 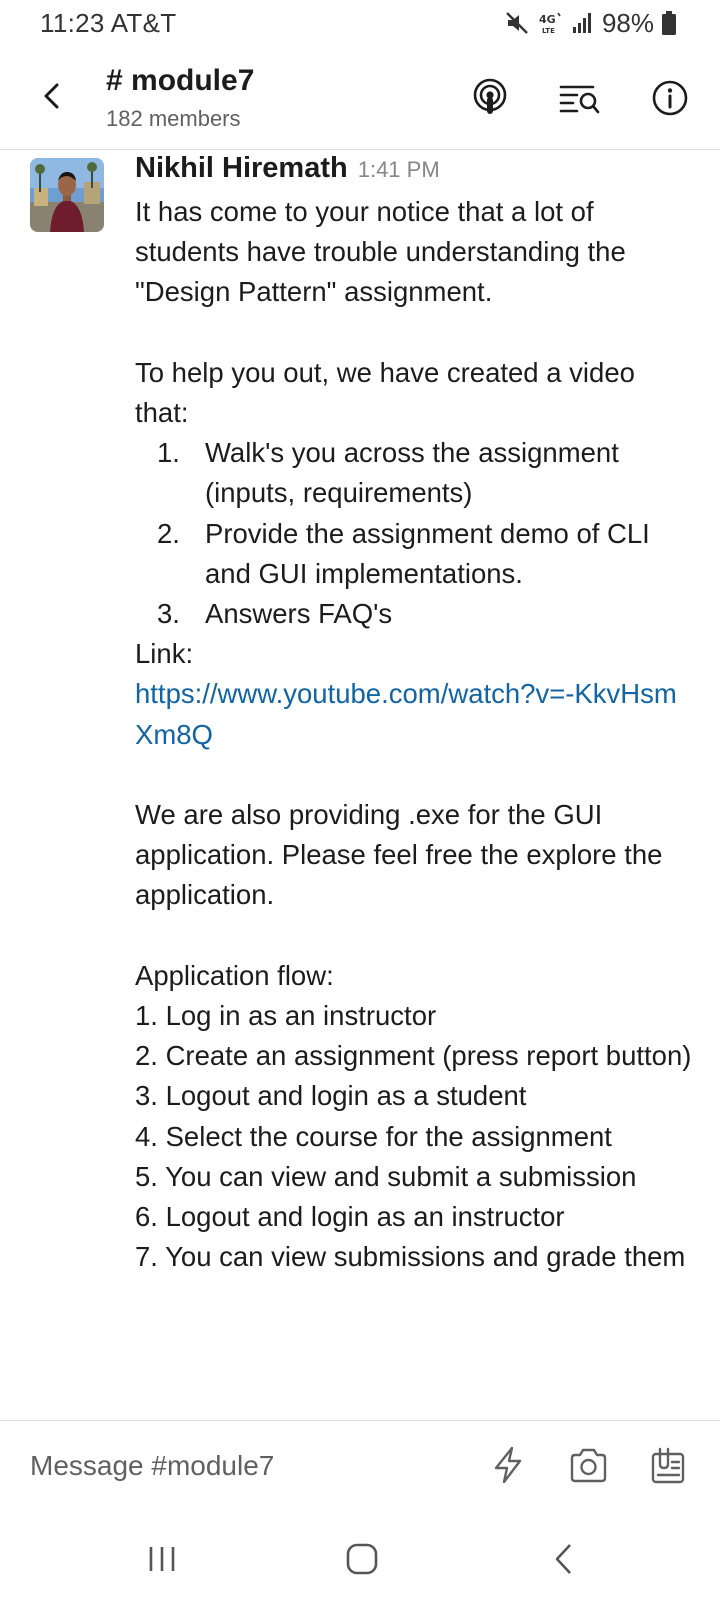 What do you see at coordinates (415, 614) in the screenshot?
I see `list-item: 3. Answers FAQ's` at bounding box center [415, 614].